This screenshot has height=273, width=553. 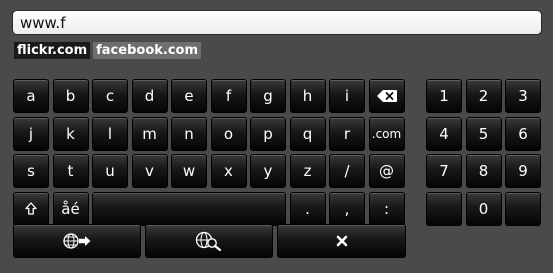 What do you see at coordinates (483, 133) in the screenshot?
I see `key-5: 5` at bounding box center [483, 133].